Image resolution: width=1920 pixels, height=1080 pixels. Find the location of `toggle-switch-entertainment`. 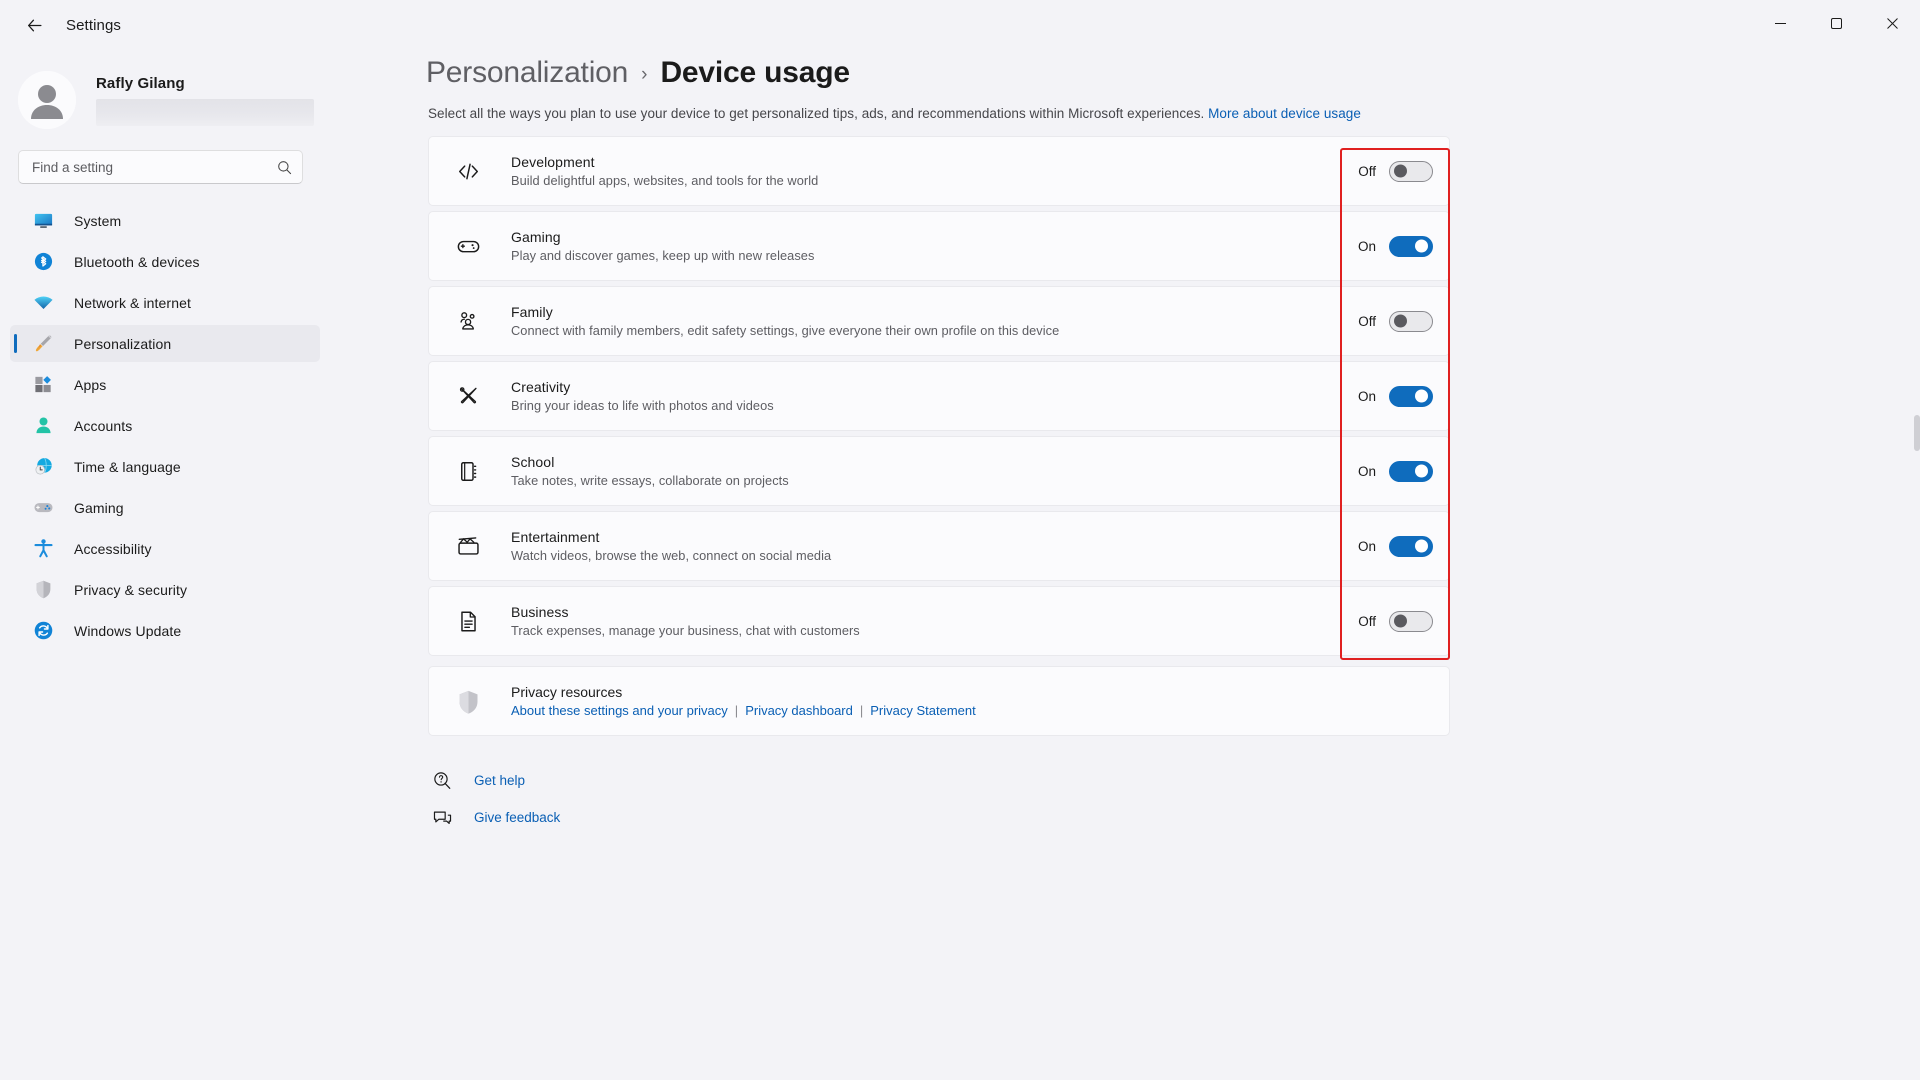

toggle-switch-entertainment is located at coordinates (1411, 546).